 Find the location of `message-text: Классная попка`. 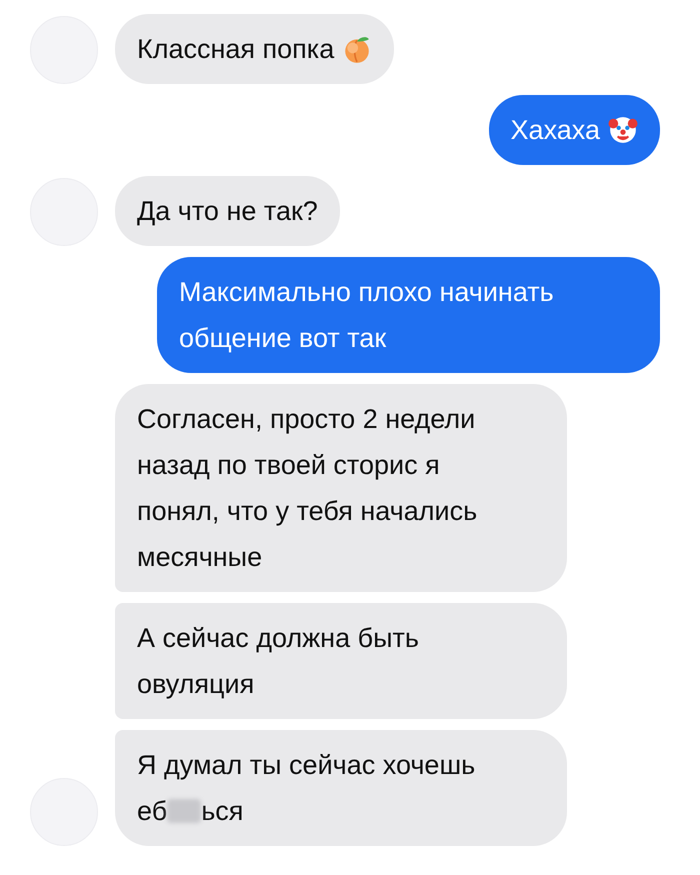

message-text: Классная попка is located at coordinates (235, 49).